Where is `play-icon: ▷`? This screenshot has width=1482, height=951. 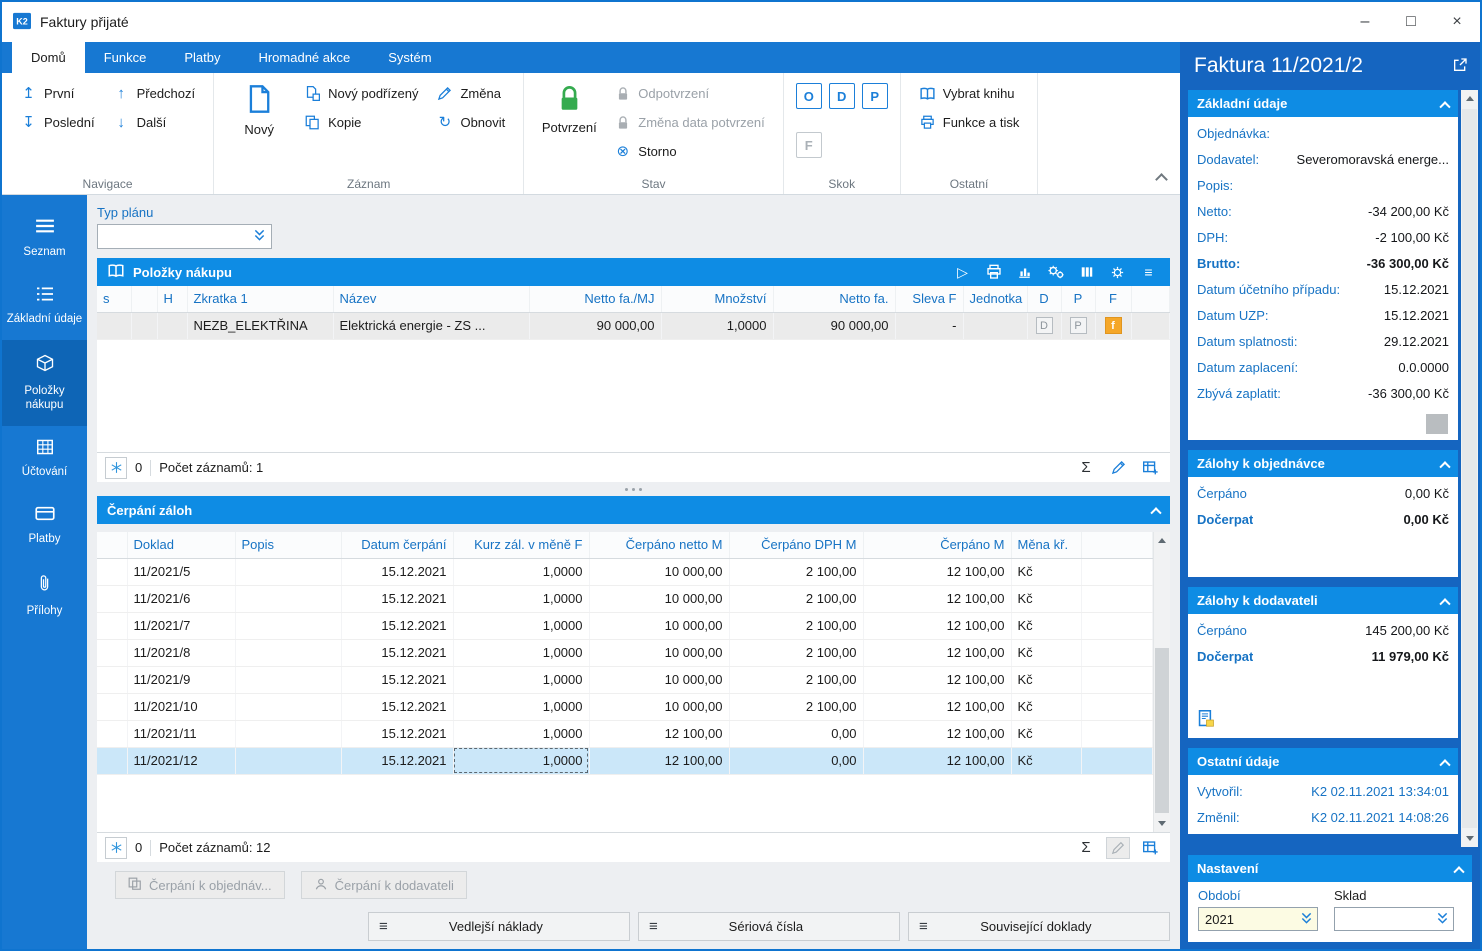 play-icon: ▷ is located at coordinates (962, 272).